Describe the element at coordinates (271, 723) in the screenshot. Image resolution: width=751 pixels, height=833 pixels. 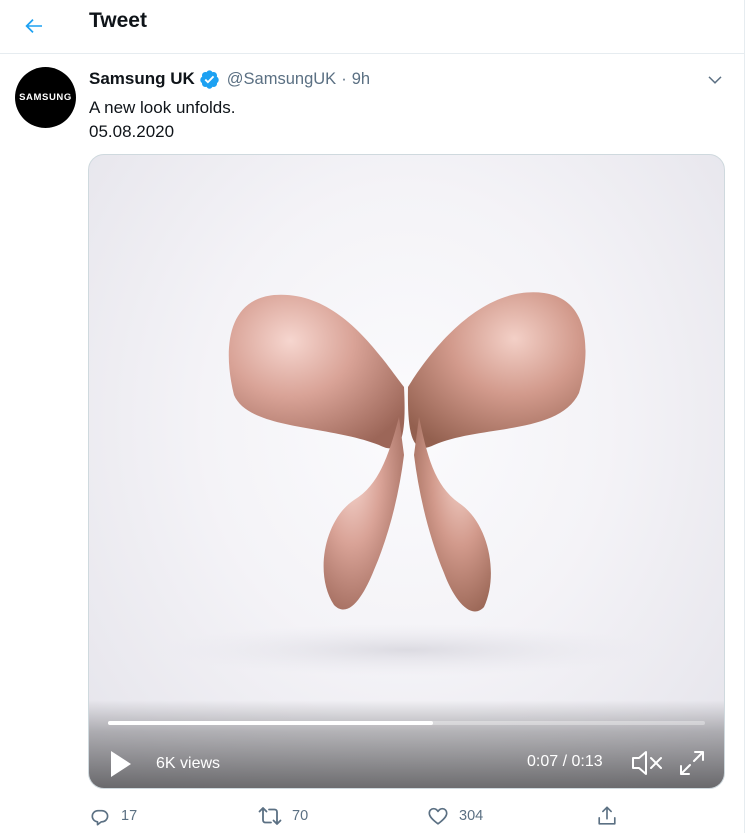
I see `video-progress-fill` at that location.